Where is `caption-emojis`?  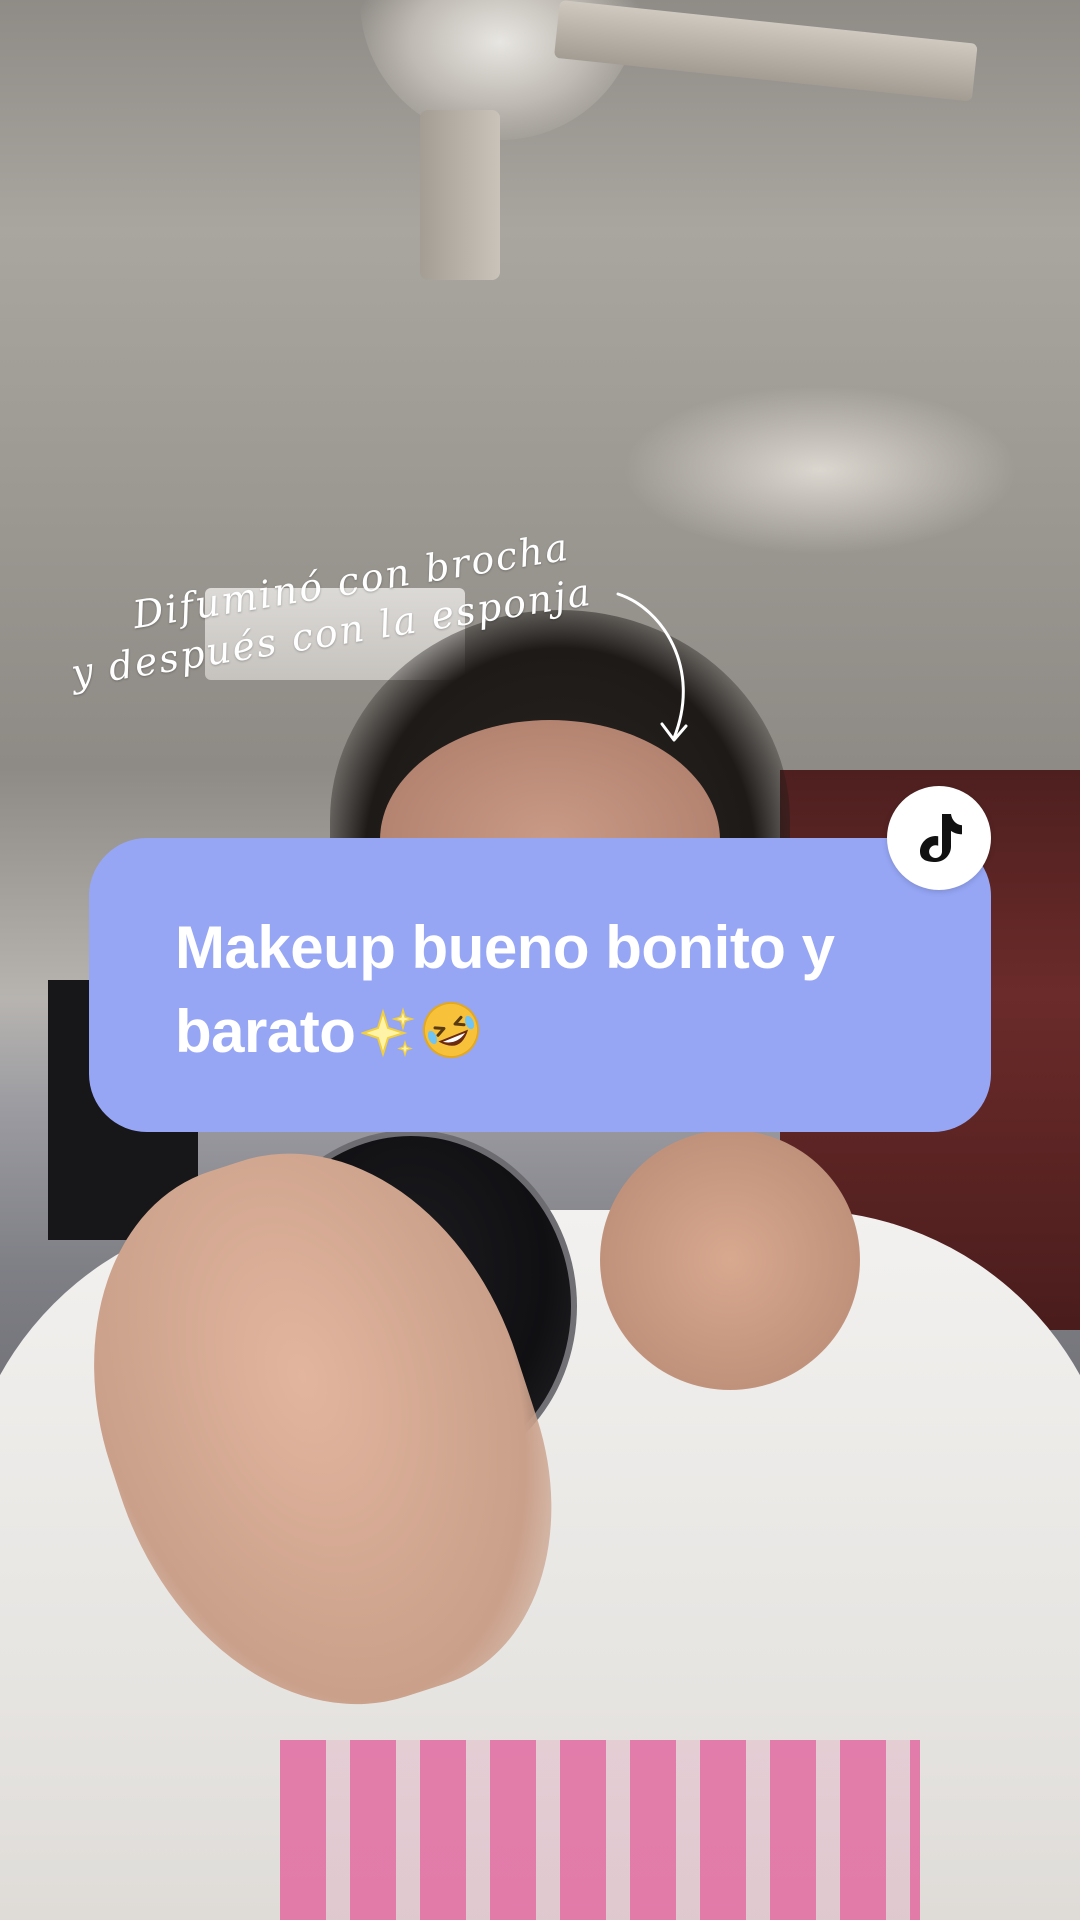
caption-emojis is located at coordinates (418, 1031).